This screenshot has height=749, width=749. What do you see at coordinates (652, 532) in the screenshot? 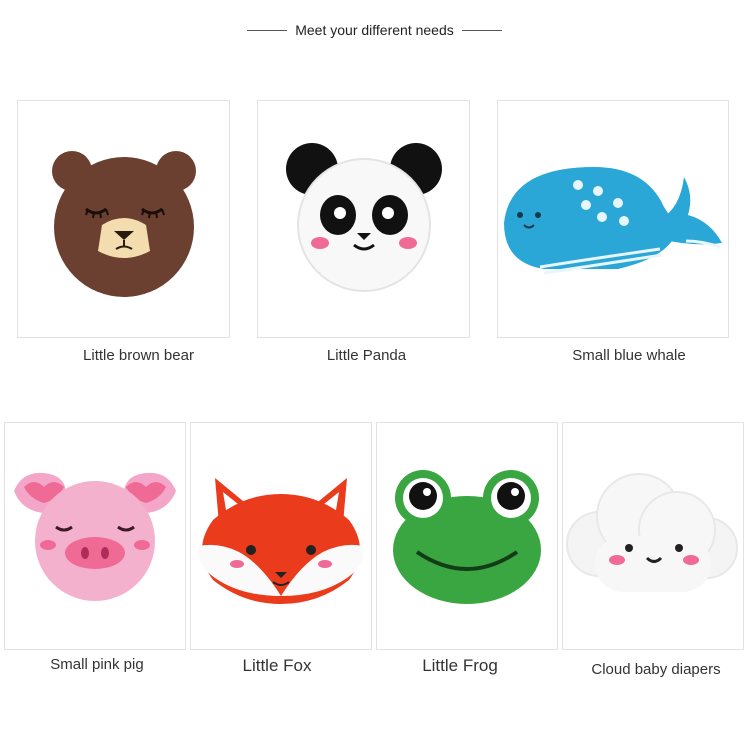
I see `cloud-icon` at bounding box center [652, 532].